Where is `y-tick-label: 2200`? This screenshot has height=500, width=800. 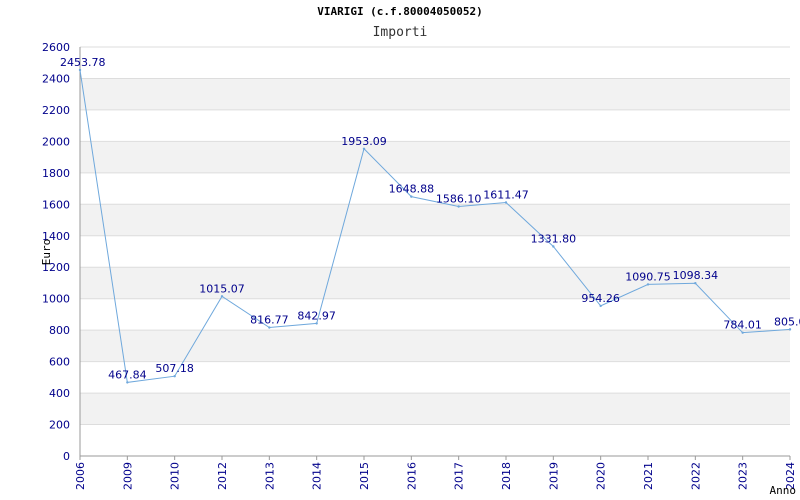 y-tick-label: 2200 is located at coordinates (56, 110).